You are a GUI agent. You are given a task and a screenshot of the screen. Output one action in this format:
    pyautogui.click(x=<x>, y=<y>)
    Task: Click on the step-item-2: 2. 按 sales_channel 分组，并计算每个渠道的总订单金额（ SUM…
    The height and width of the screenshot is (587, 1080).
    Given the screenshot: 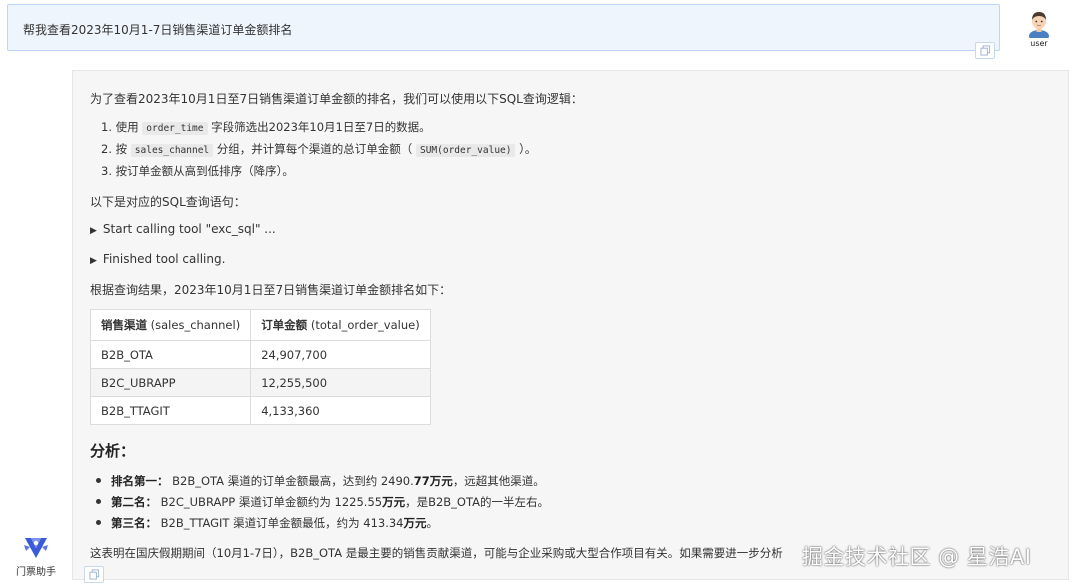 What is the action you would take?
    pyautogui.click(x=318, y=149)
    